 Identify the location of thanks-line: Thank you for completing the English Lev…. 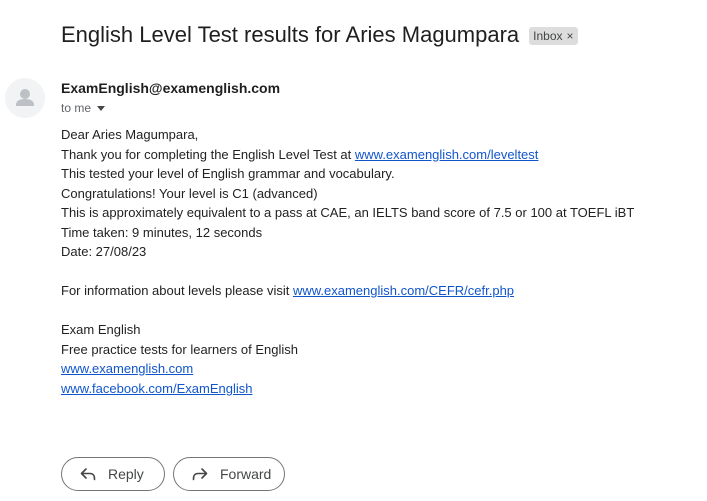
(347, 155).